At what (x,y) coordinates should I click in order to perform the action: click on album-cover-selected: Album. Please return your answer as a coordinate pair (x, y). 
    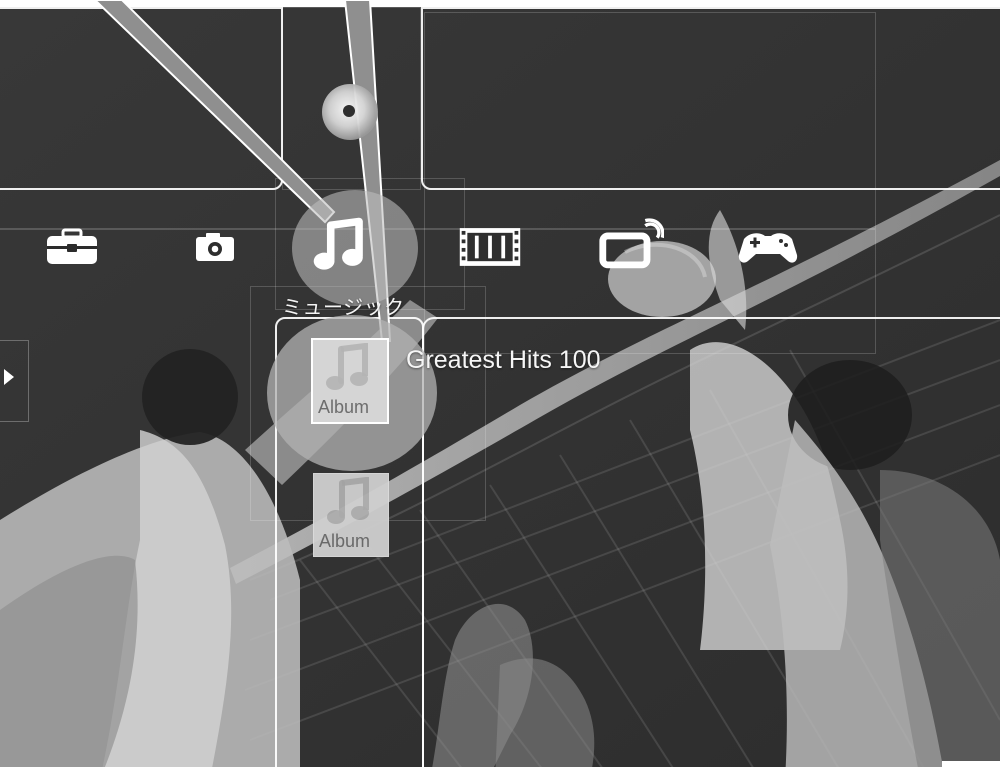
    Looking at the image, I should click on (350, 381).